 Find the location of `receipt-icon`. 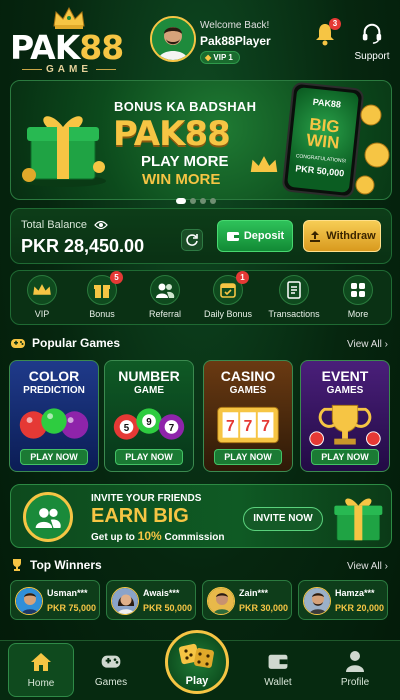

receipt-icon is located at coordinates (294, 290).